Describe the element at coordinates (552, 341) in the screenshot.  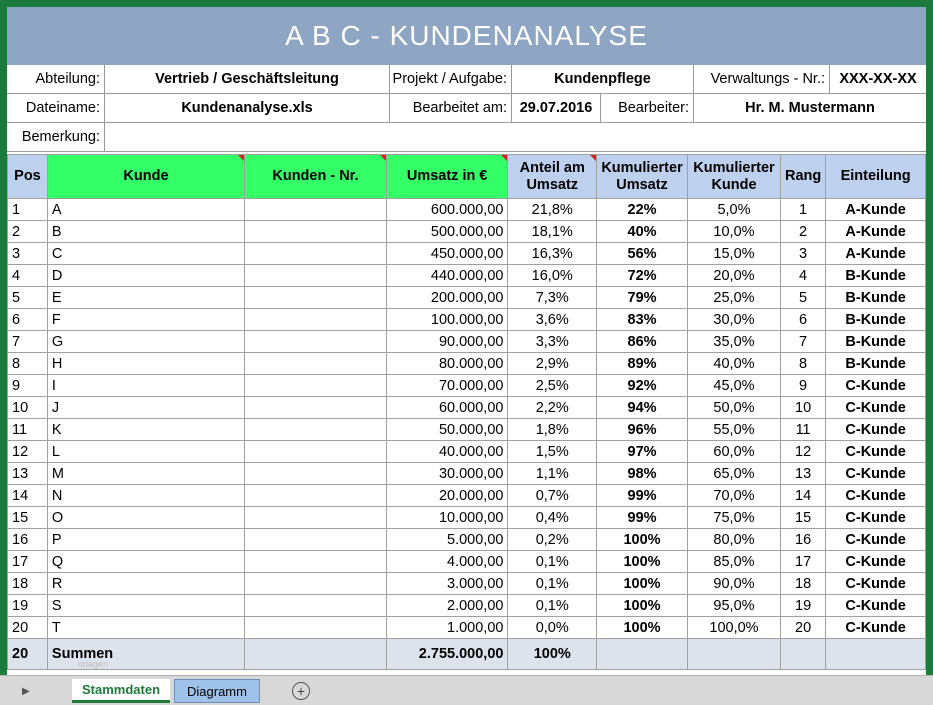
I see `cell-anteil: 3,3%` at that location.